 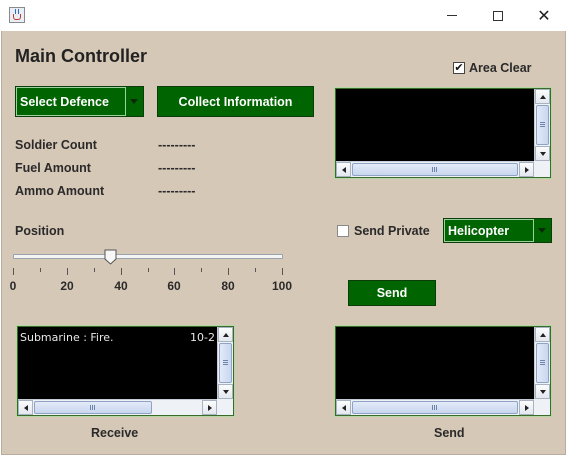 I want to click on slider-tick-label: 20, so click(x=67, y=286).